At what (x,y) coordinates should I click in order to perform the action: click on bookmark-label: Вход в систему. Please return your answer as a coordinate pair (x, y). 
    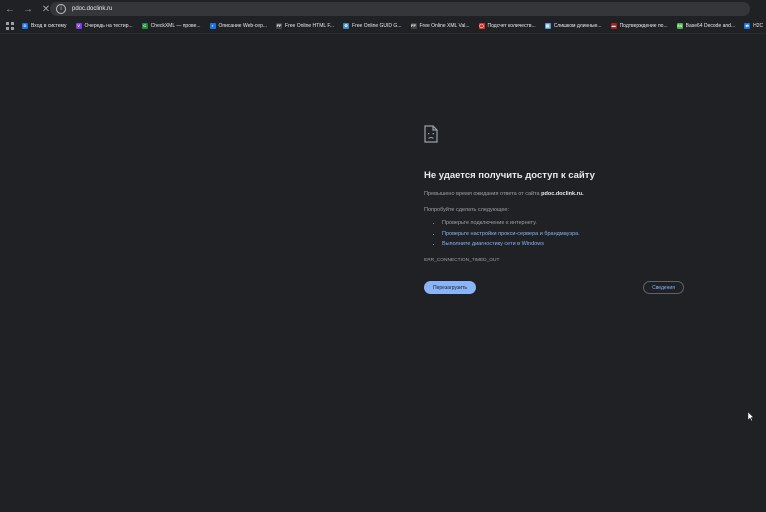
    Looking at the image, I should click on (49, 25).